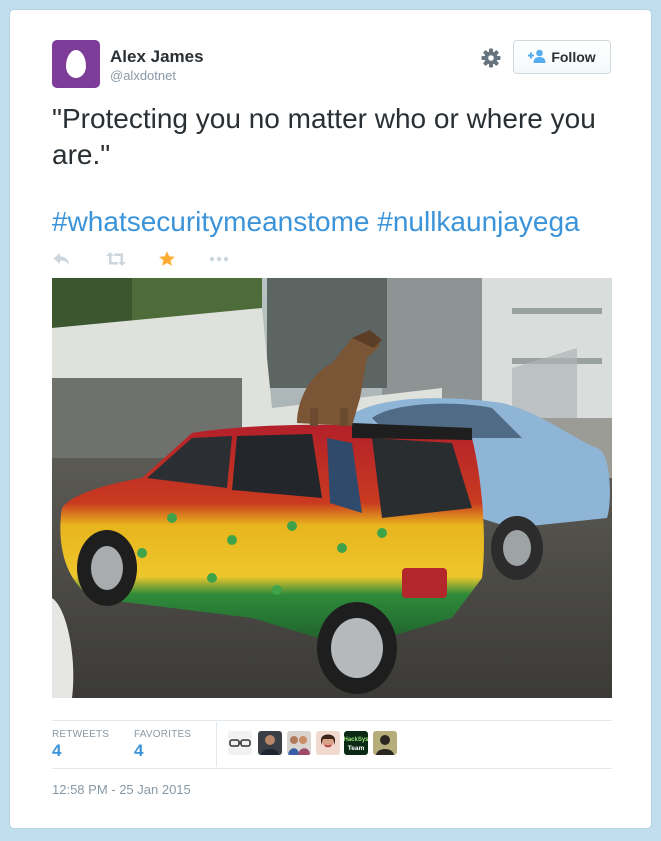 This screenshot has height=841, width=661. Describe the element at coordinates (81, 734) in the screenshot. I see `retweets-label: RETWEETS` at that location.